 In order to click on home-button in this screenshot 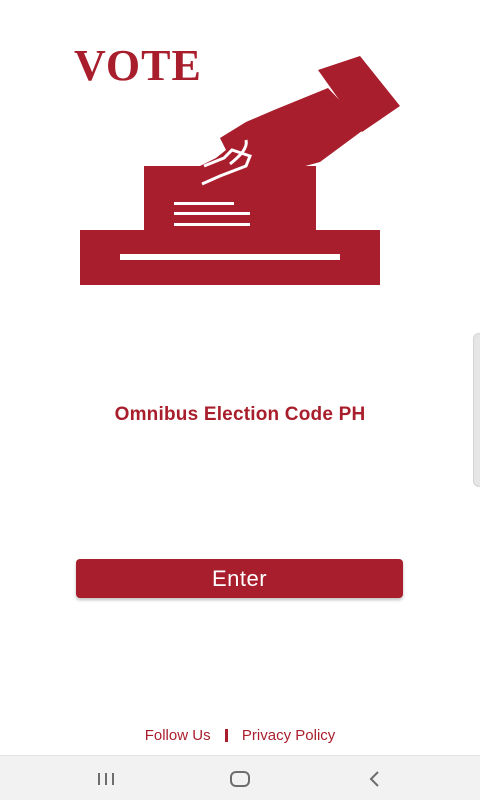, I will do `click(240, 778)`.